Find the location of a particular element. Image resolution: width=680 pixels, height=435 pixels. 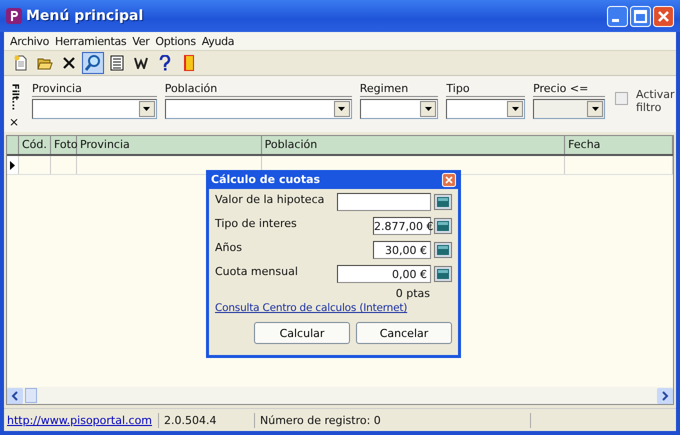

checkbox is located at coordinates (621, 98).